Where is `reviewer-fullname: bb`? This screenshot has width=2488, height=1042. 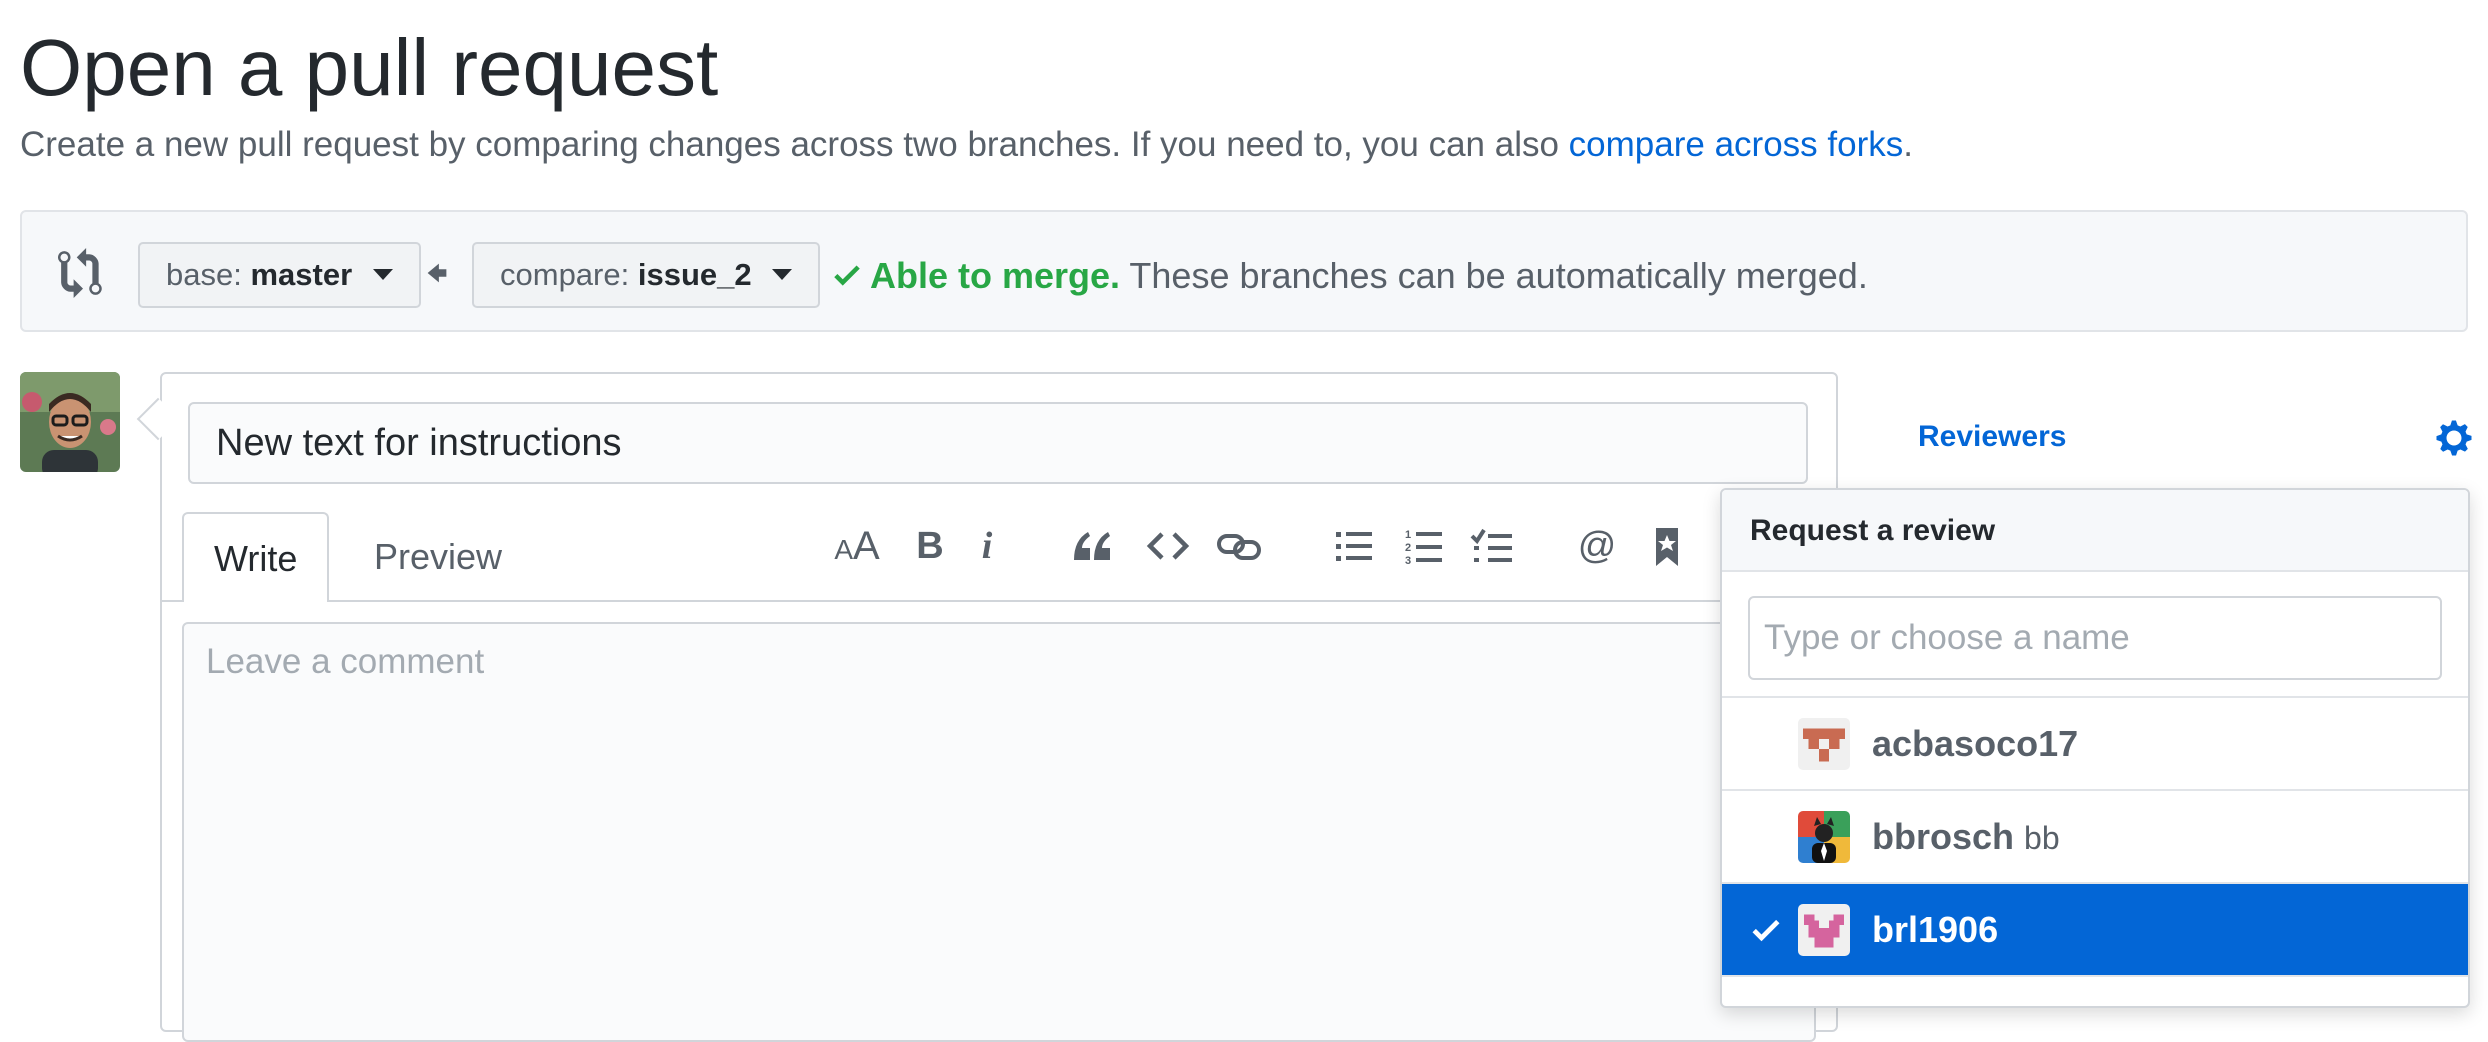 reviewer-fullname: bb is located at coordinates (2042, 838).